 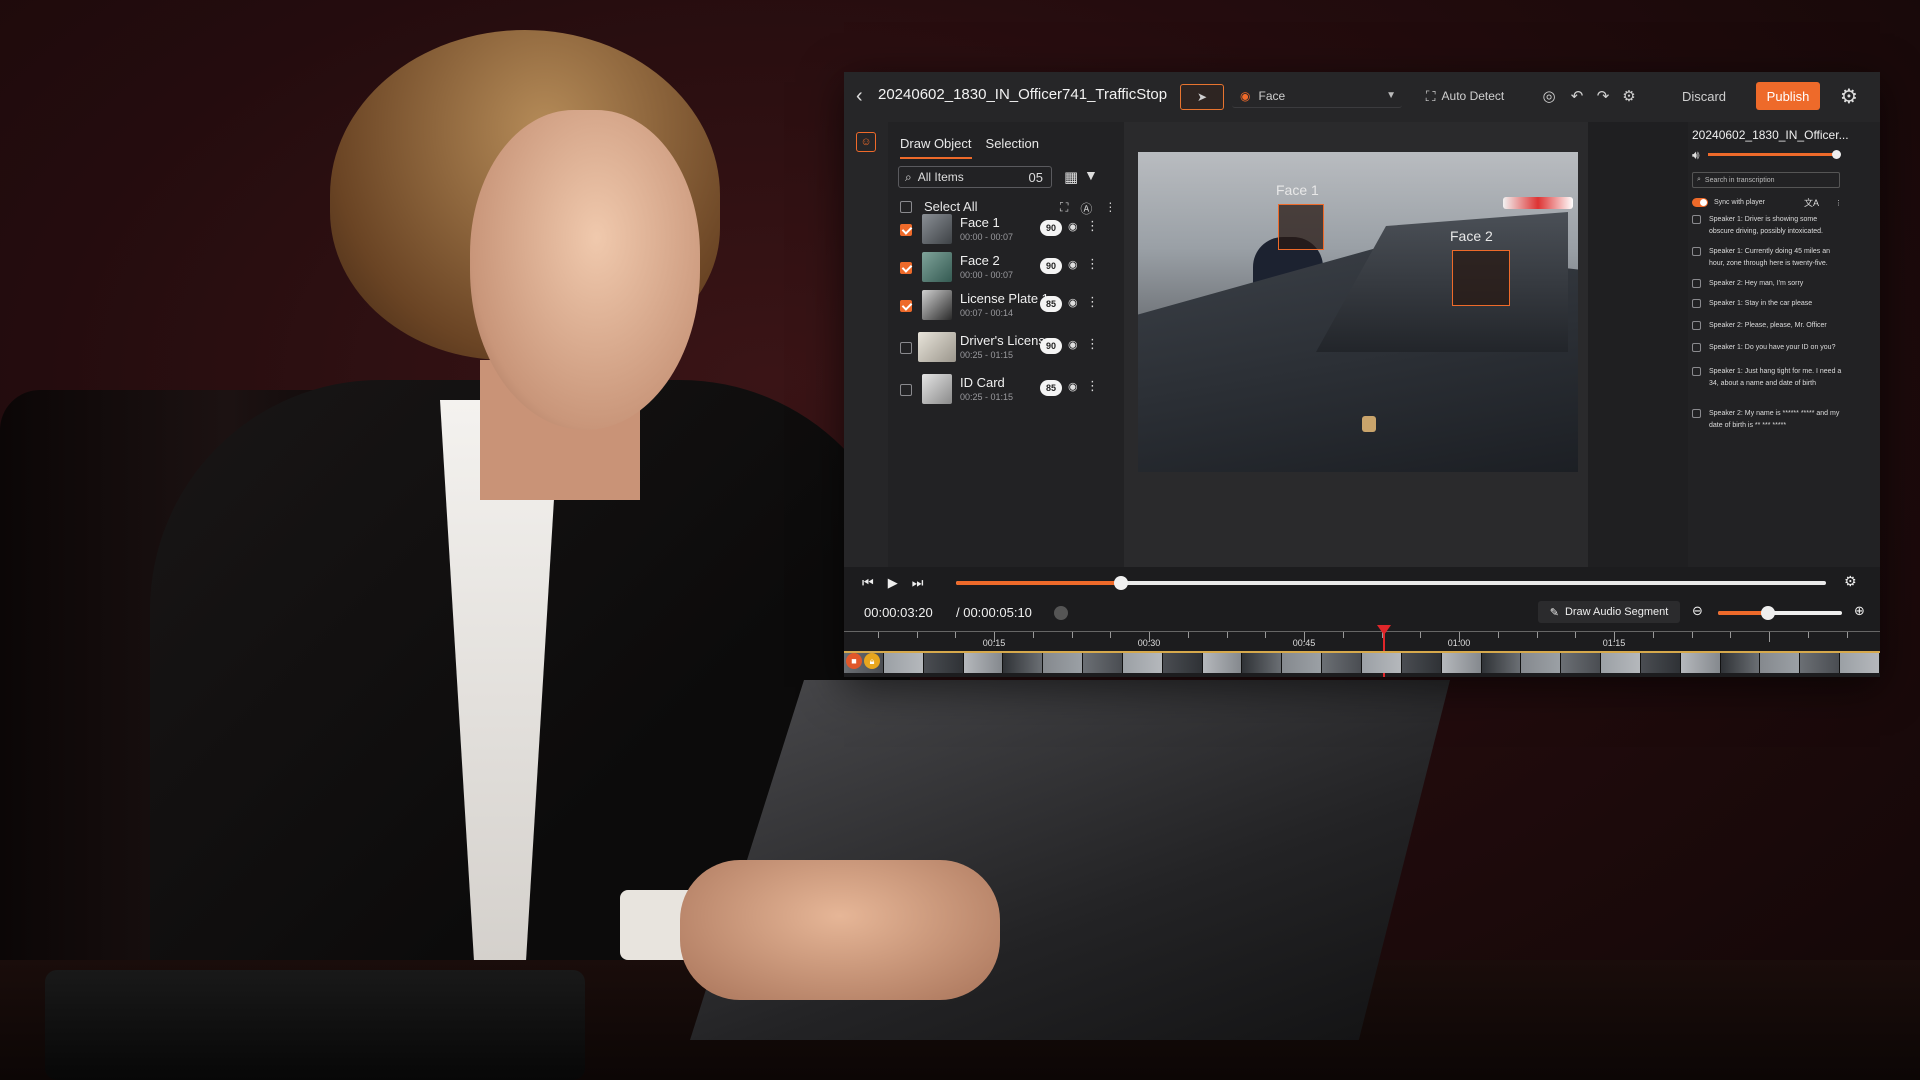 What do you see at coordinates (1761, 303) in the screenshot?
I see `line-text: Speaker 1: Stay in the car please` at bounding box center [1761, 303].